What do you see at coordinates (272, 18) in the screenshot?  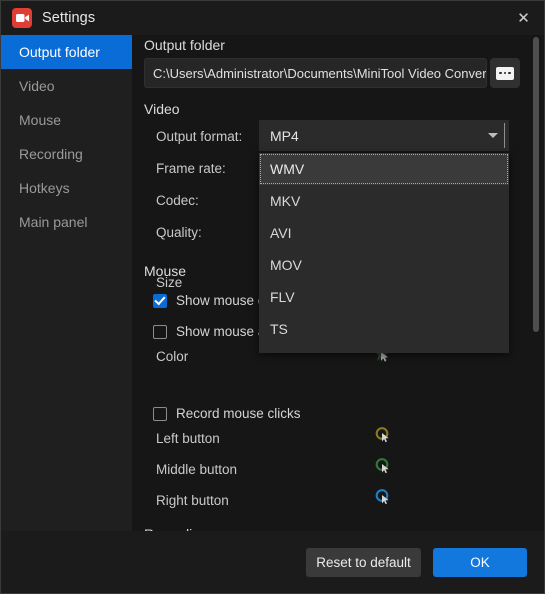 I see `title-bar: Settings ✕` at bounding box center [272, 18].